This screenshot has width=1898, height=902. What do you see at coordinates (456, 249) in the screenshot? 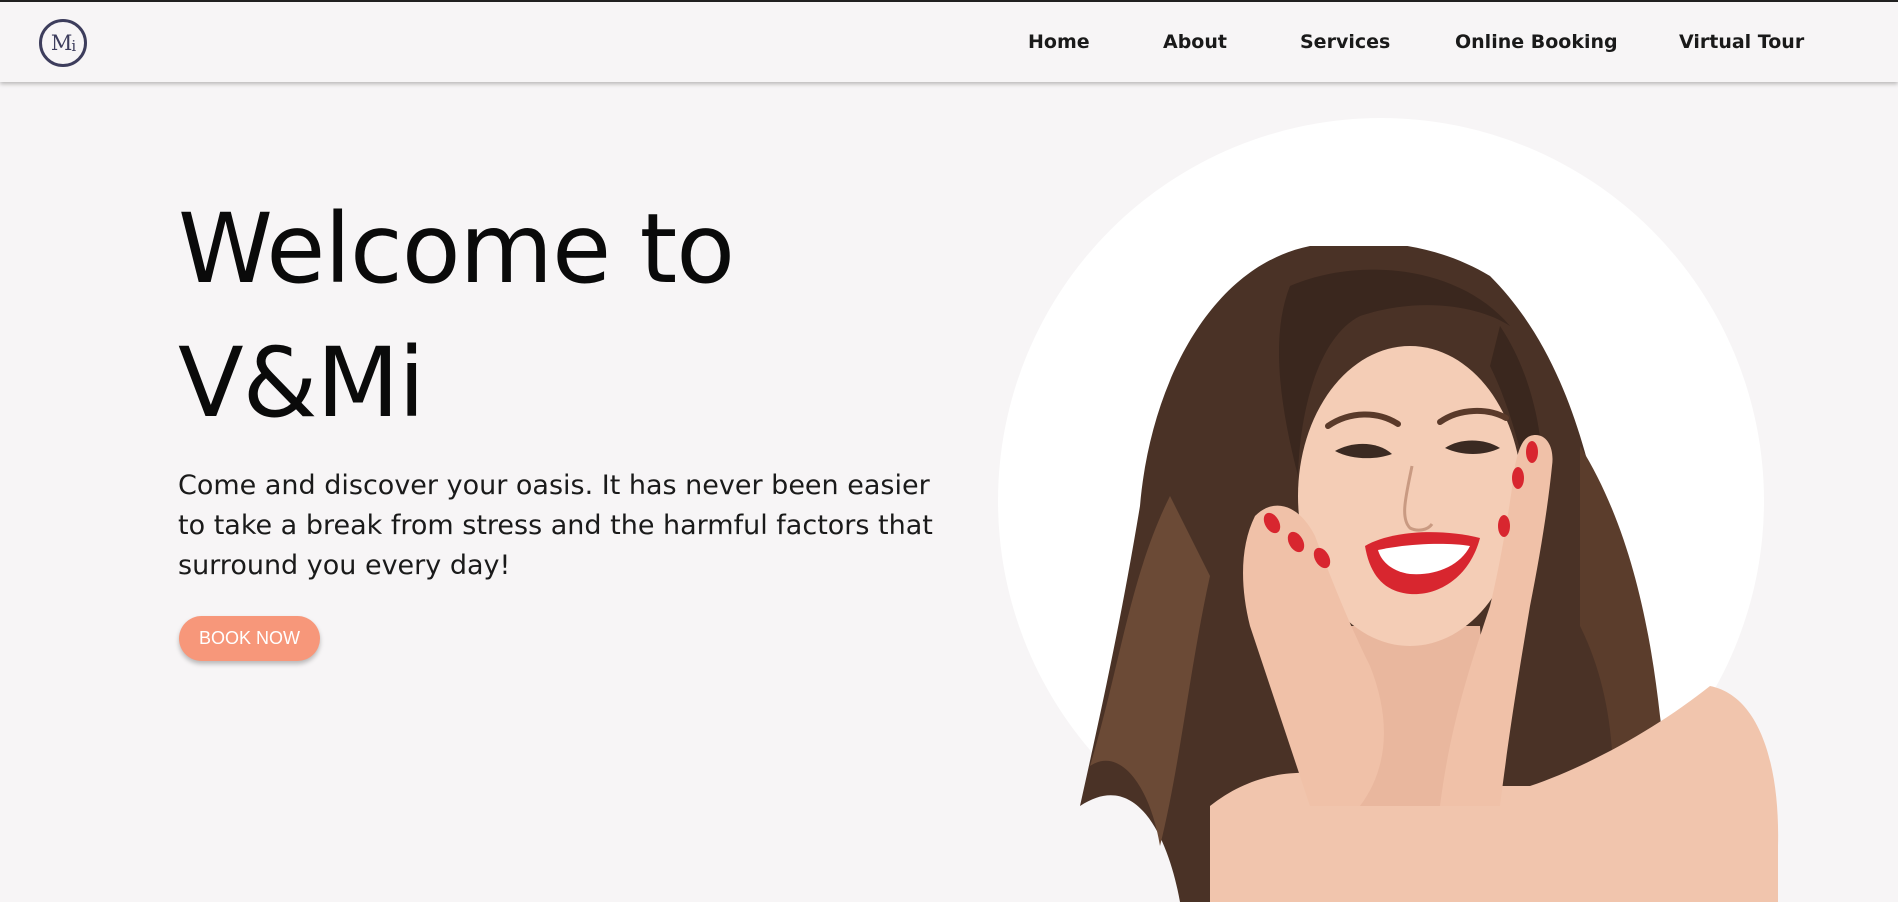
I see `hero-title-line-1: Welcome to` at bounding box center [456, 249].